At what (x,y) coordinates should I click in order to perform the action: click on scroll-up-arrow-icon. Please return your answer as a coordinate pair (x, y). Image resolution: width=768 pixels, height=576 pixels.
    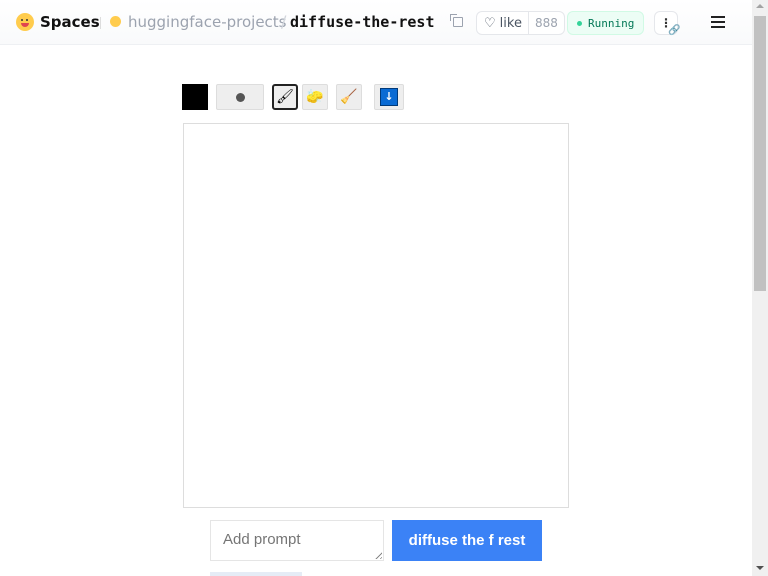
    Looking at the image, I should click on (760, 6).